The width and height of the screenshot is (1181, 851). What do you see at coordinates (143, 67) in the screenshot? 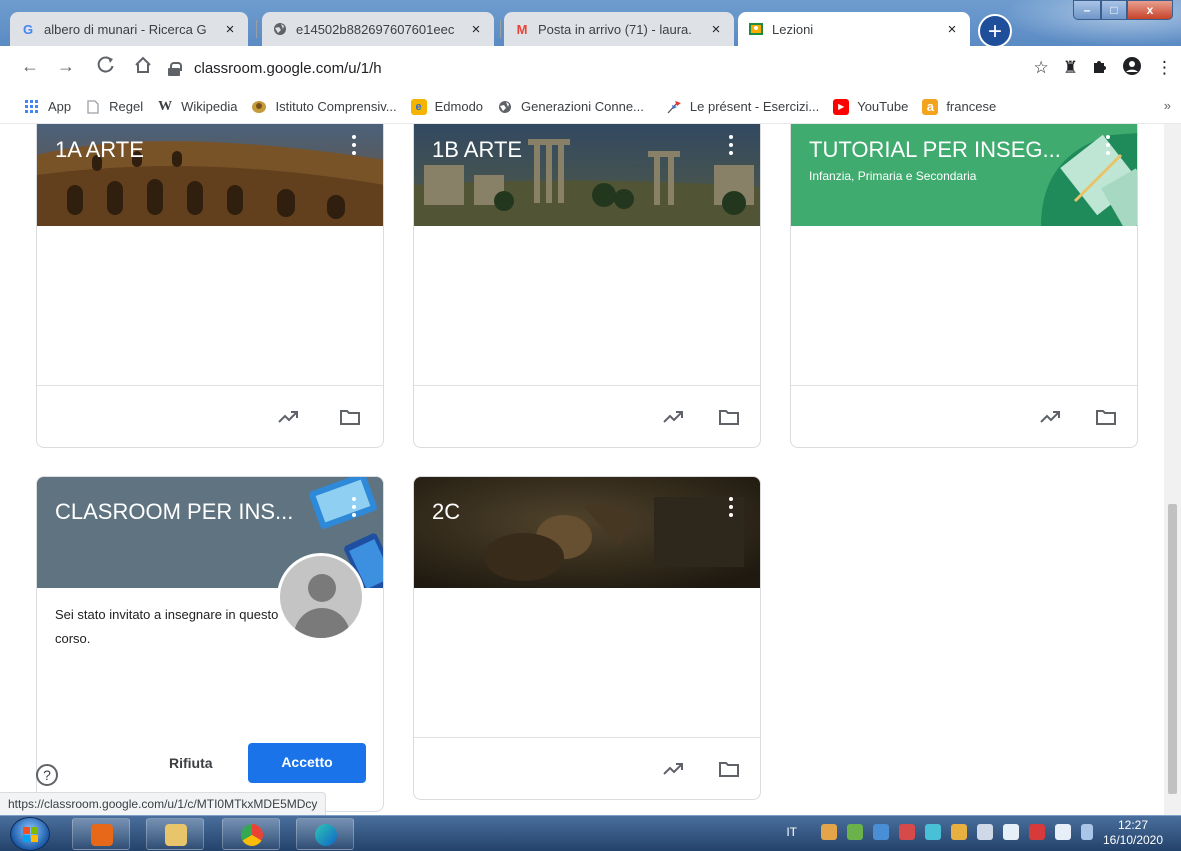
I see `home-icon` at bounding box center [143, 67].